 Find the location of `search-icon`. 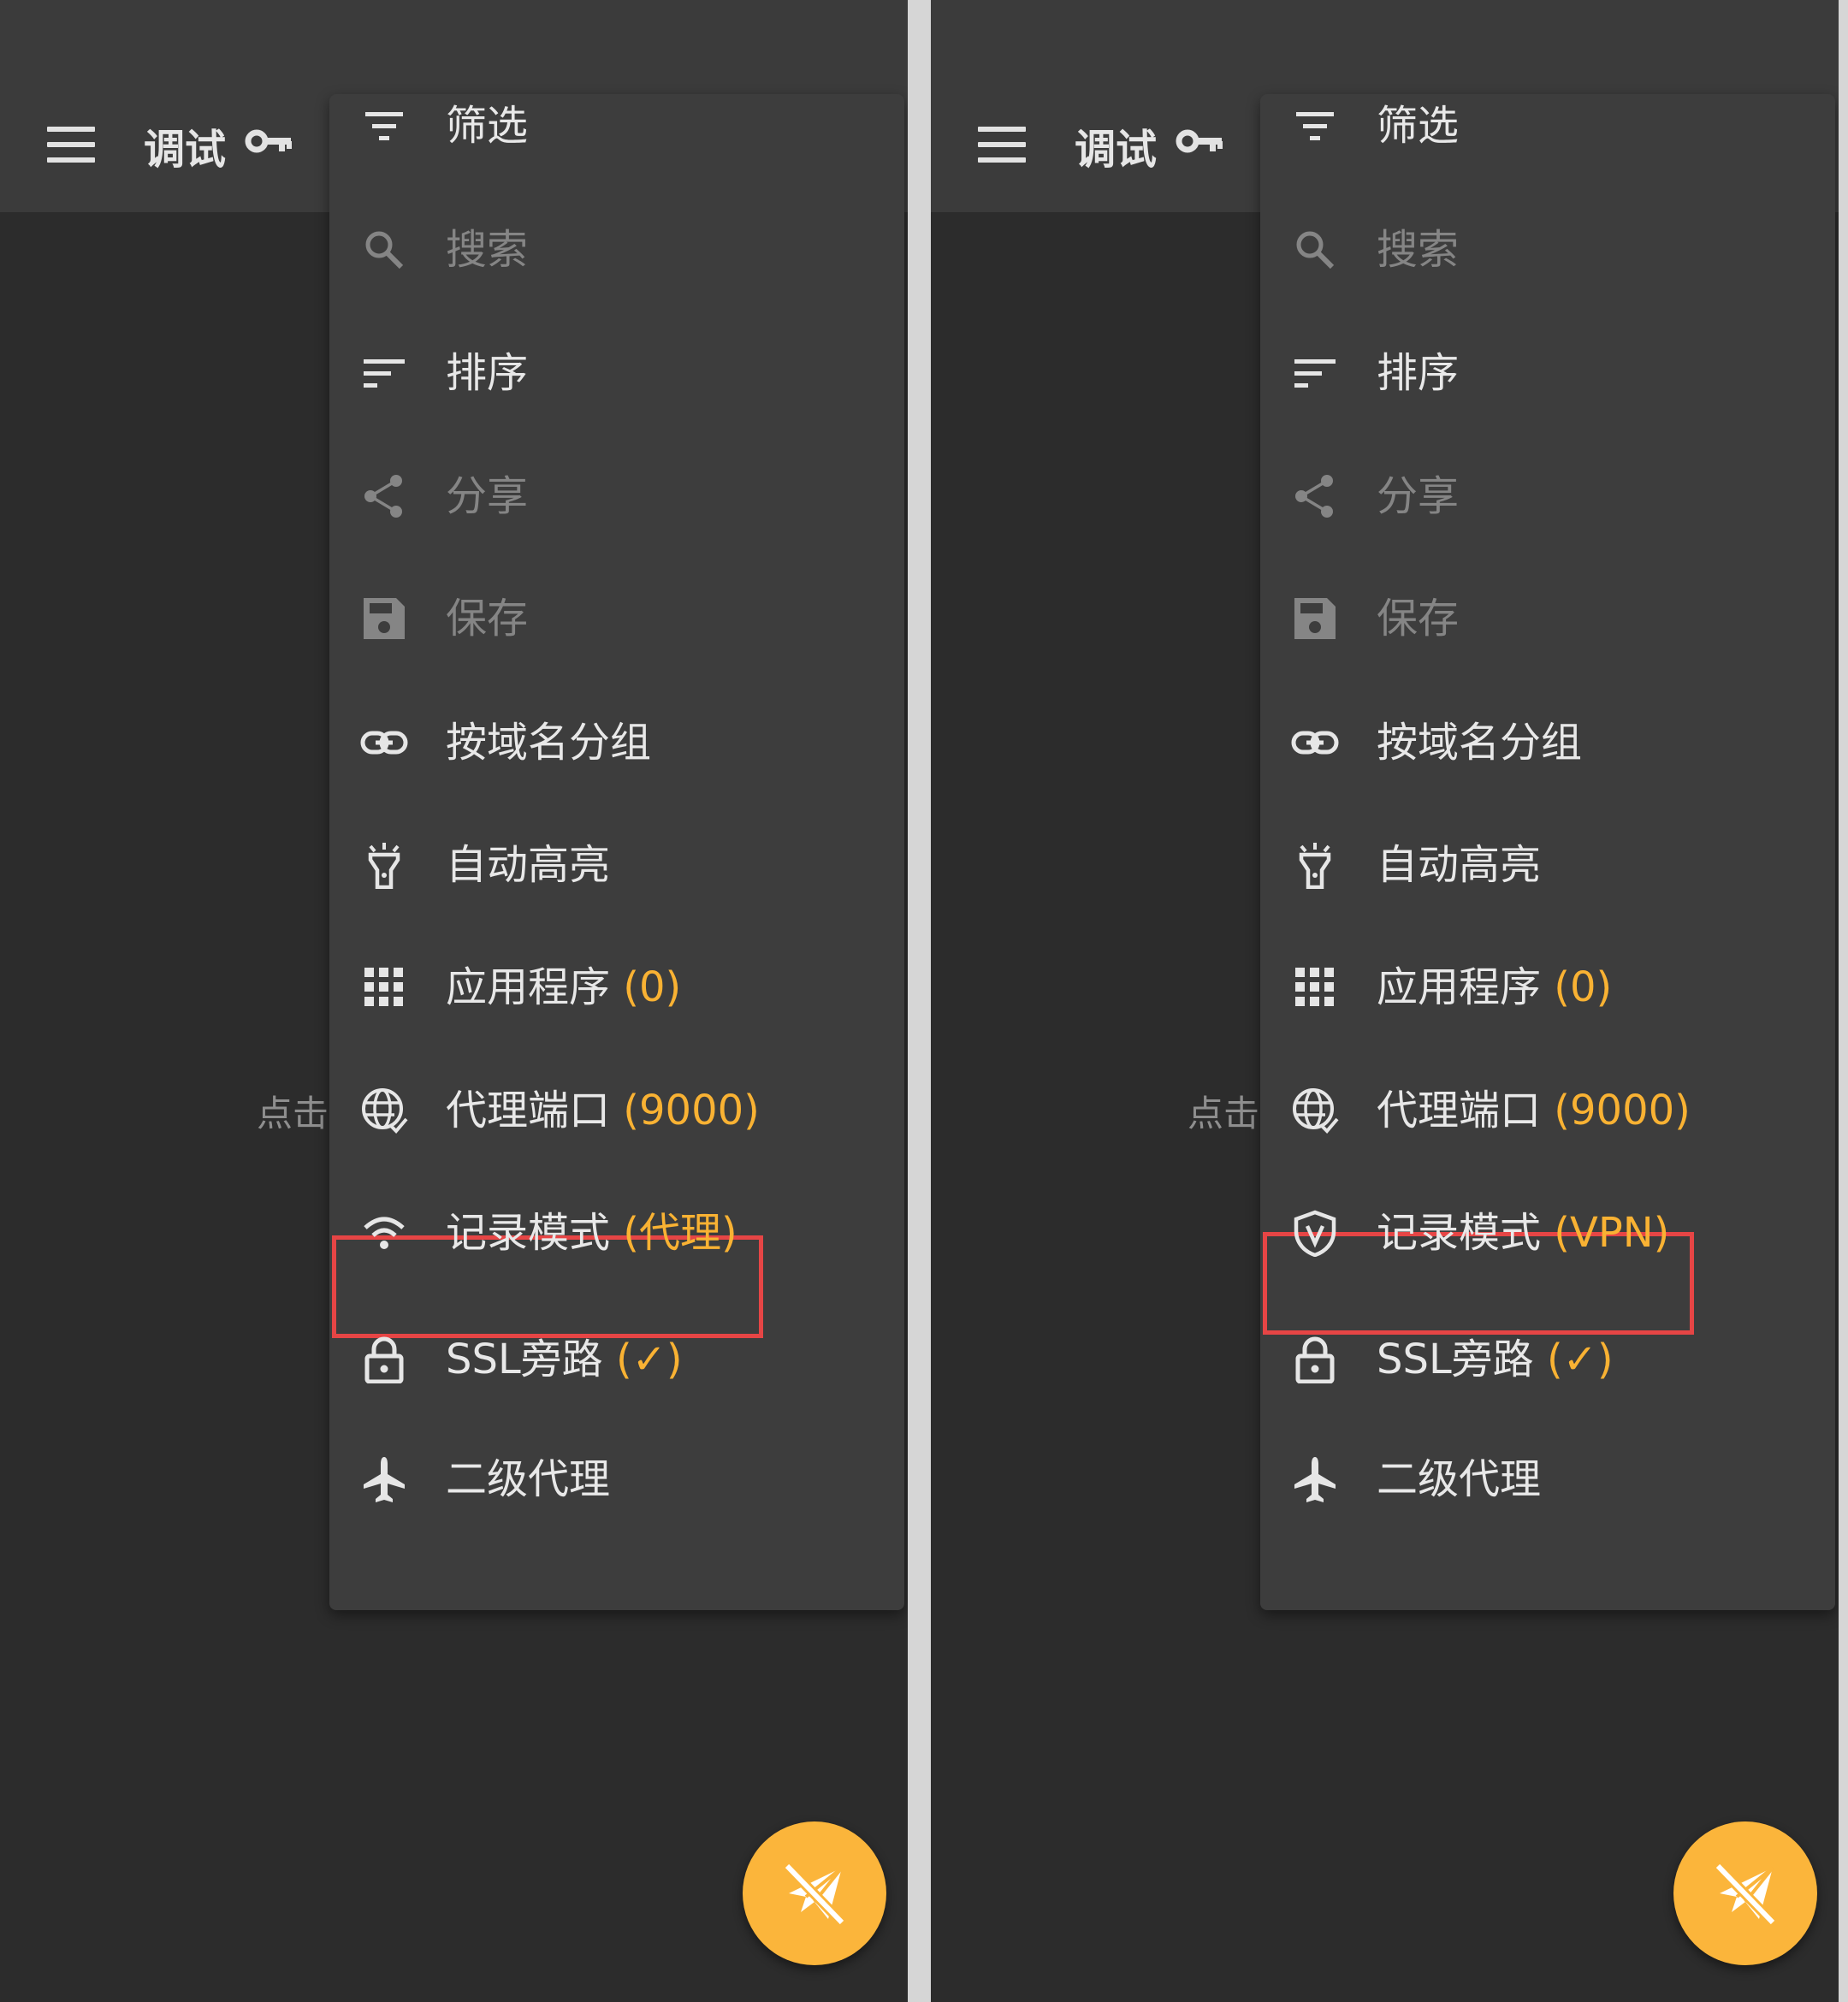

search-icon is located at coordinates (1315, 250).